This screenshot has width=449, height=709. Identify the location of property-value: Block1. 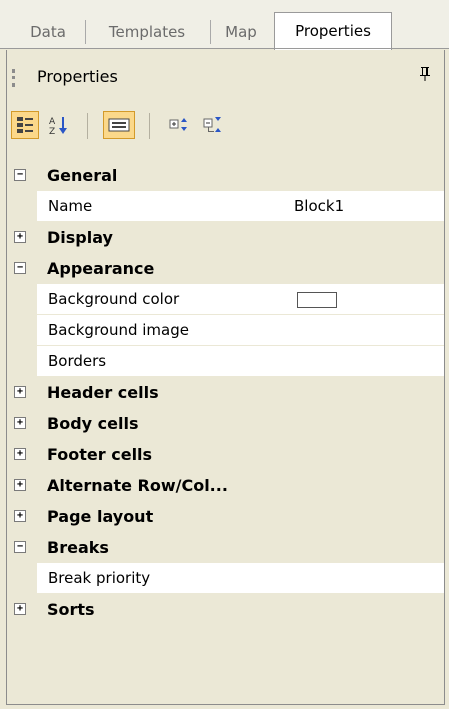
(319, 206).